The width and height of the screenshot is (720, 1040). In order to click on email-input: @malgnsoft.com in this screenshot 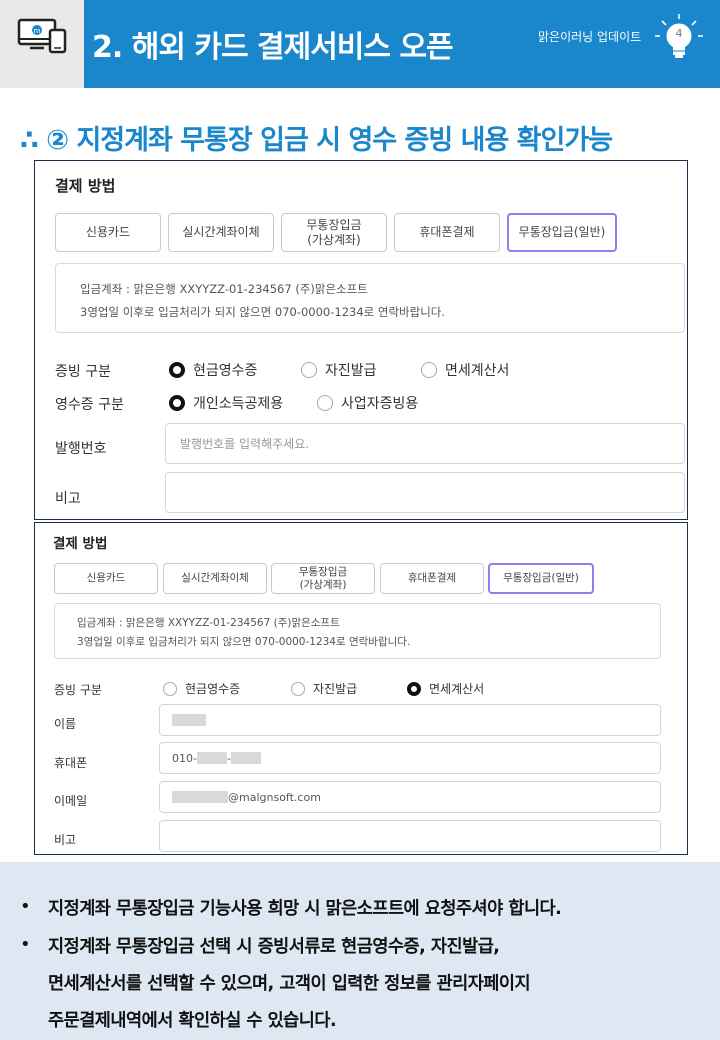, I will do `click(410, 797)`.